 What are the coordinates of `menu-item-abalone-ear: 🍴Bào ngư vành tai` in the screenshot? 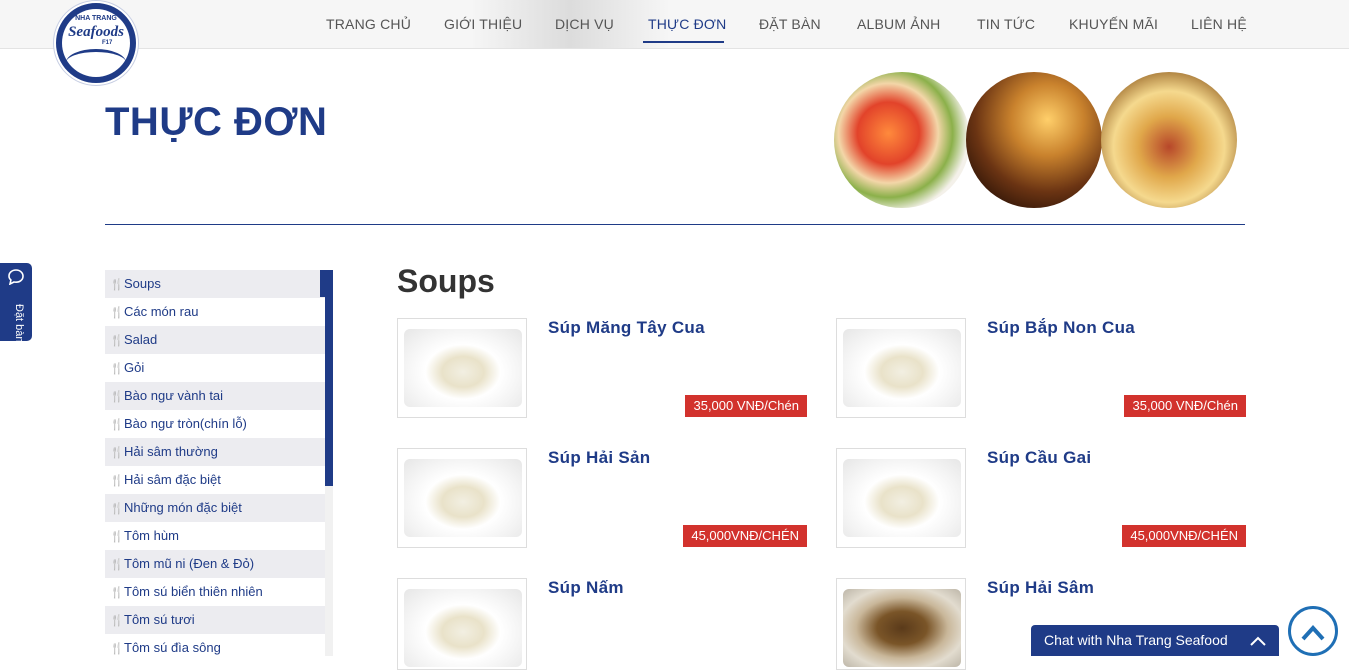 It's located at (216, 396).